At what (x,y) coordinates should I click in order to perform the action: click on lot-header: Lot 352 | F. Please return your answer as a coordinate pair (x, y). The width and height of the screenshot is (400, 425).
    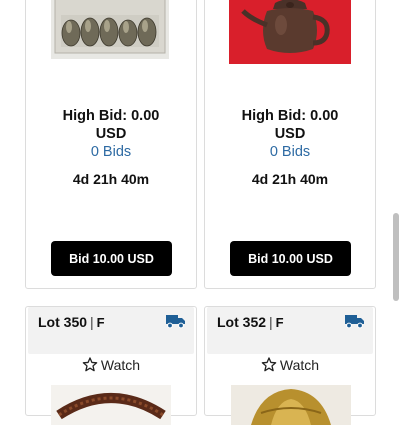
    Looking at the image, I should click on (290, 330).